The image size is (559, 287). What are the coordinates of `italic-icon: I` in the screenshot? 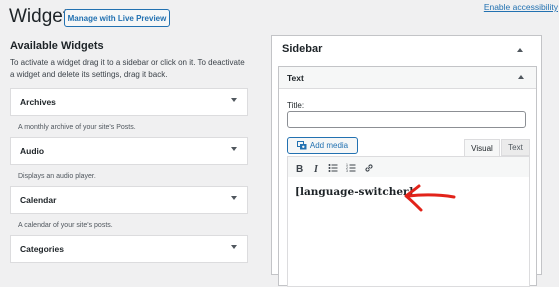 It's located at (316, 167).